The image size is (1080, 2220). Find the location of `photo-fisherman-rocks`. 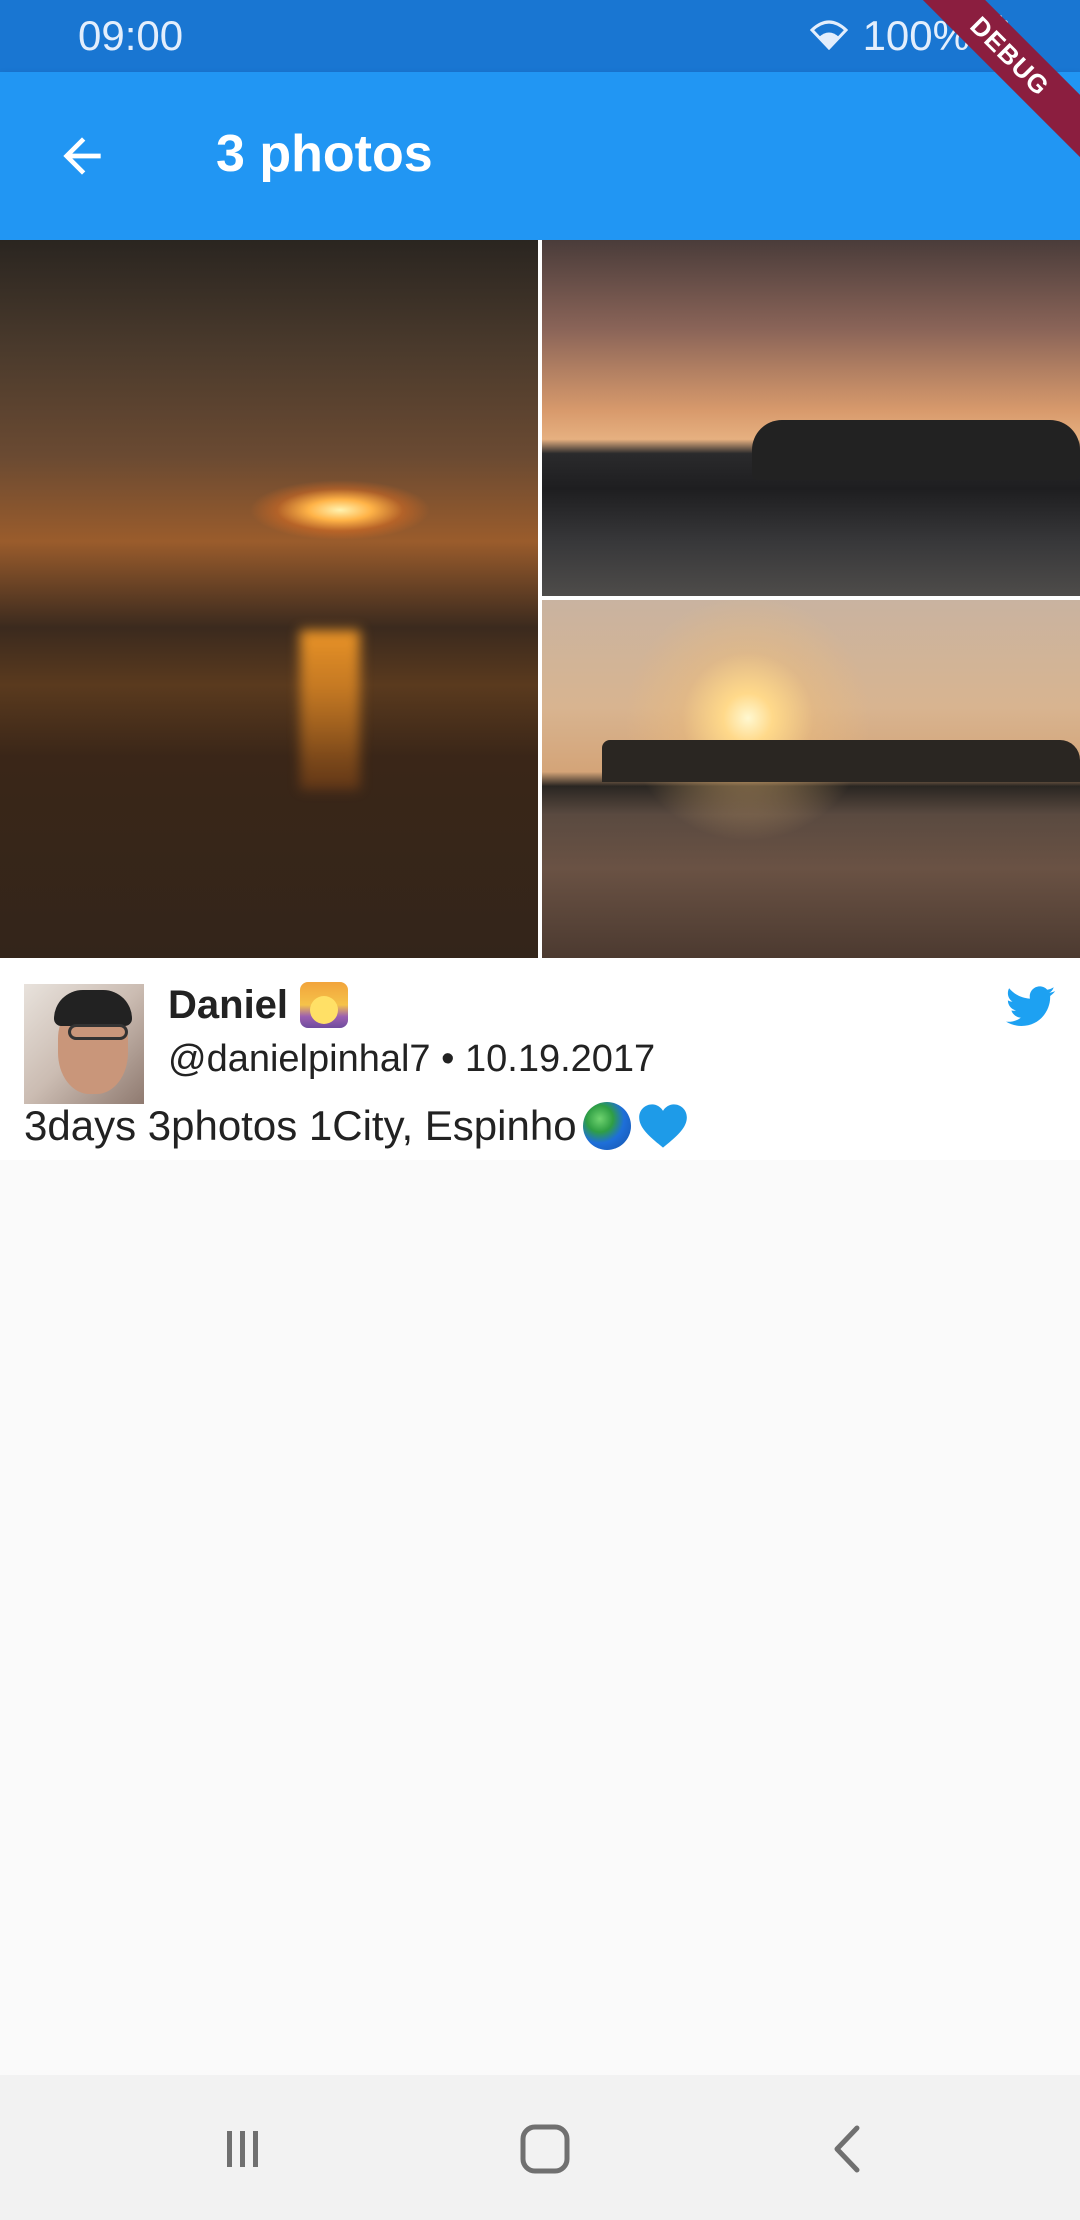

photo-fisherman-rocks is located at coordinates (811, 418).